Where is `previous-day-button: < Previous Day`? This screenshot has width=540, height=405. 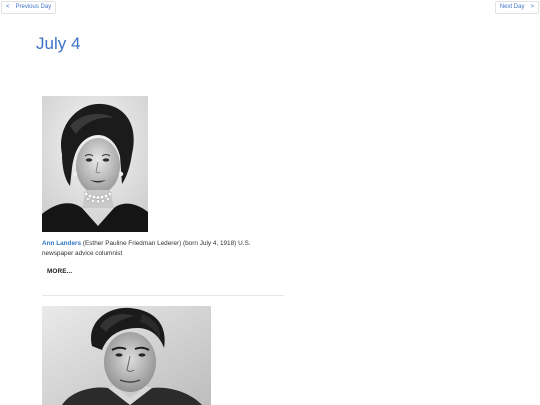
previous-day-button: < Previous Day is located at coordinates (29, 7).